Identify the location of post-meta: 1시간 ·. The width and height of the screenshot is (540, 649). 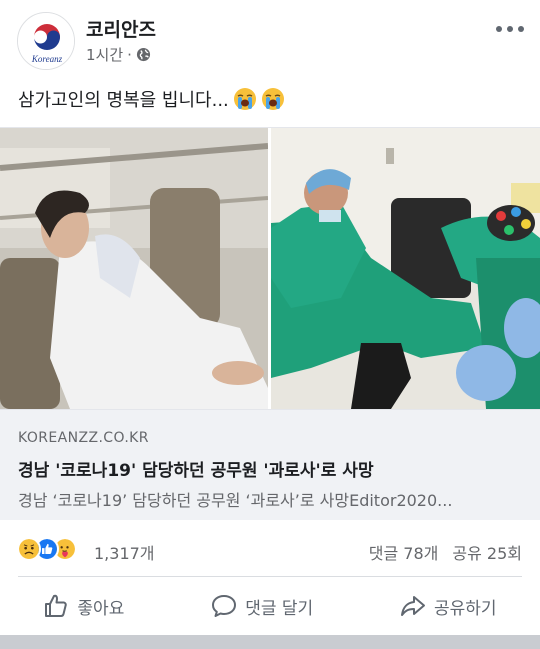
(118, 54).